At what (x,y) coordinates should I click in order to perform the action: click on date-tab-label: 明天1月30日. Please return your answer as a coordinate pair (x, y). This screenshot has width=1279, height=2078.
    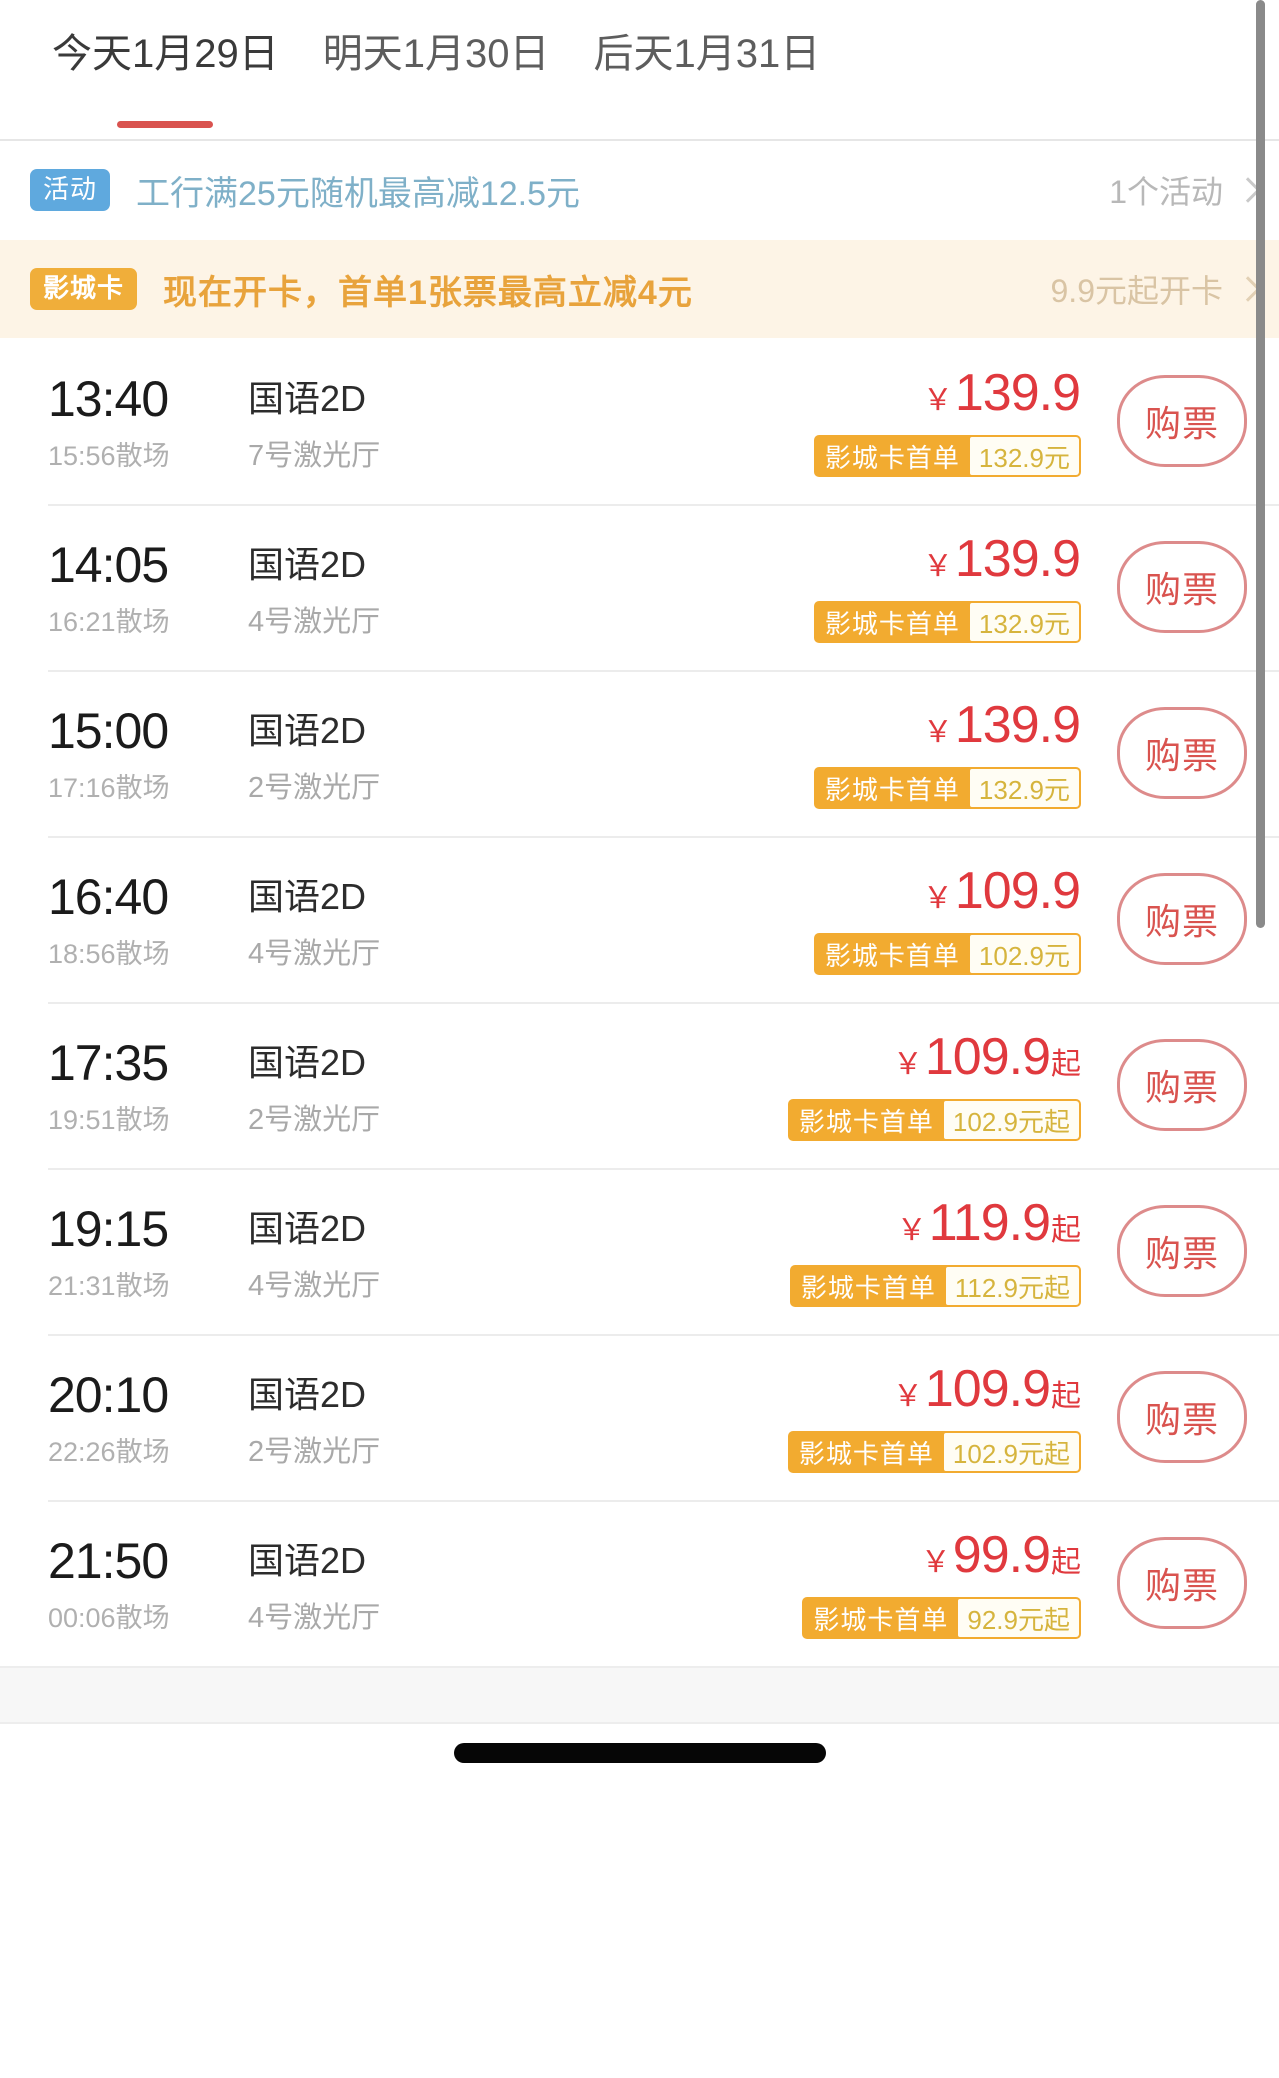
    Looking at the image, I should click on (436, 54).